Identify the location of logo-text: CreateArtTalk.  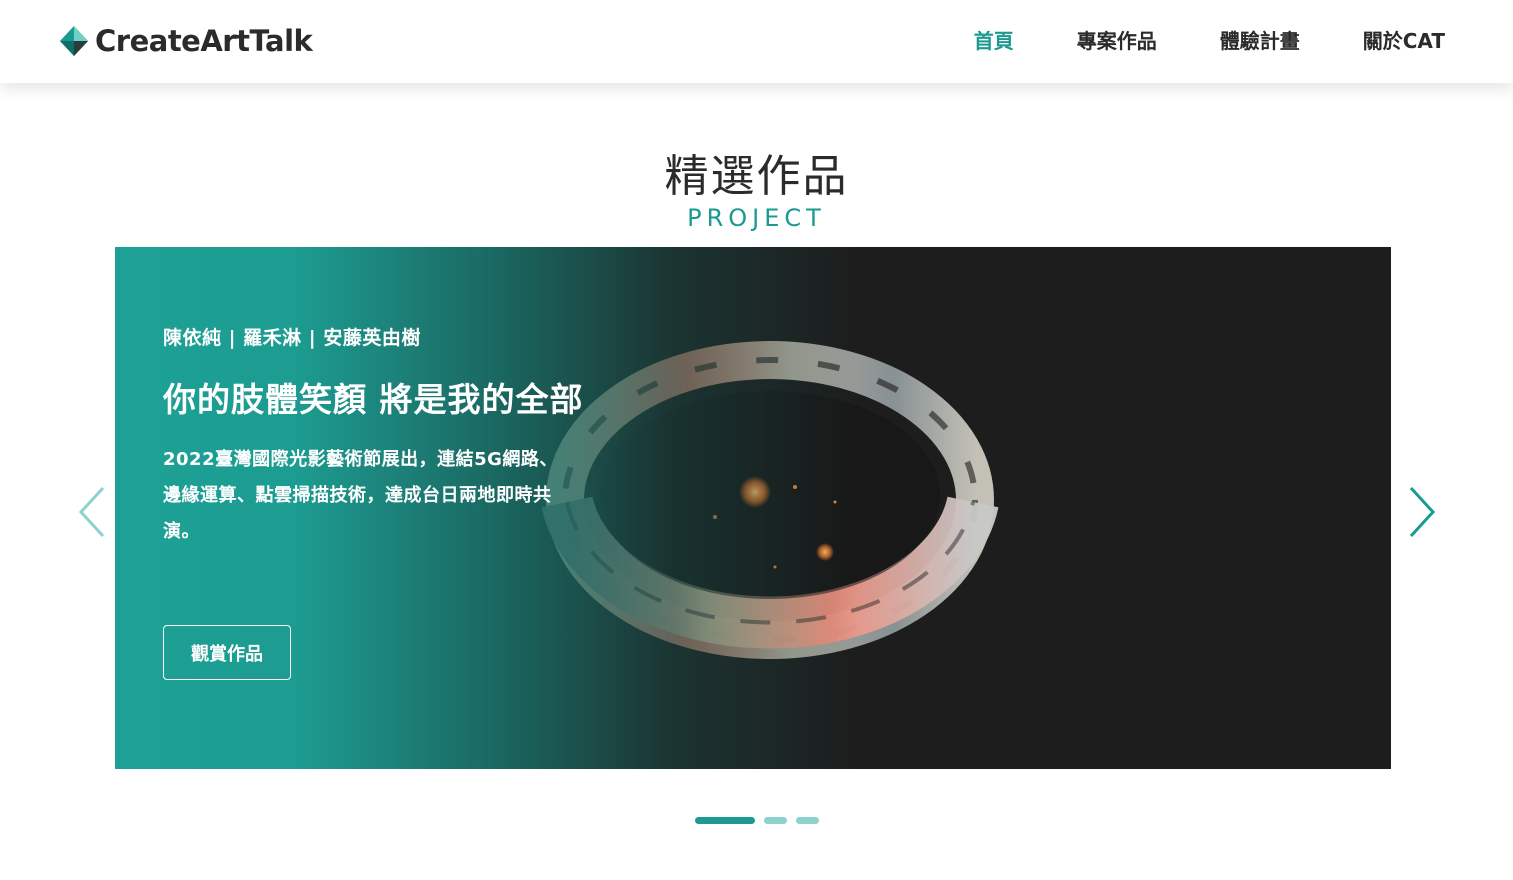
(204, 41).